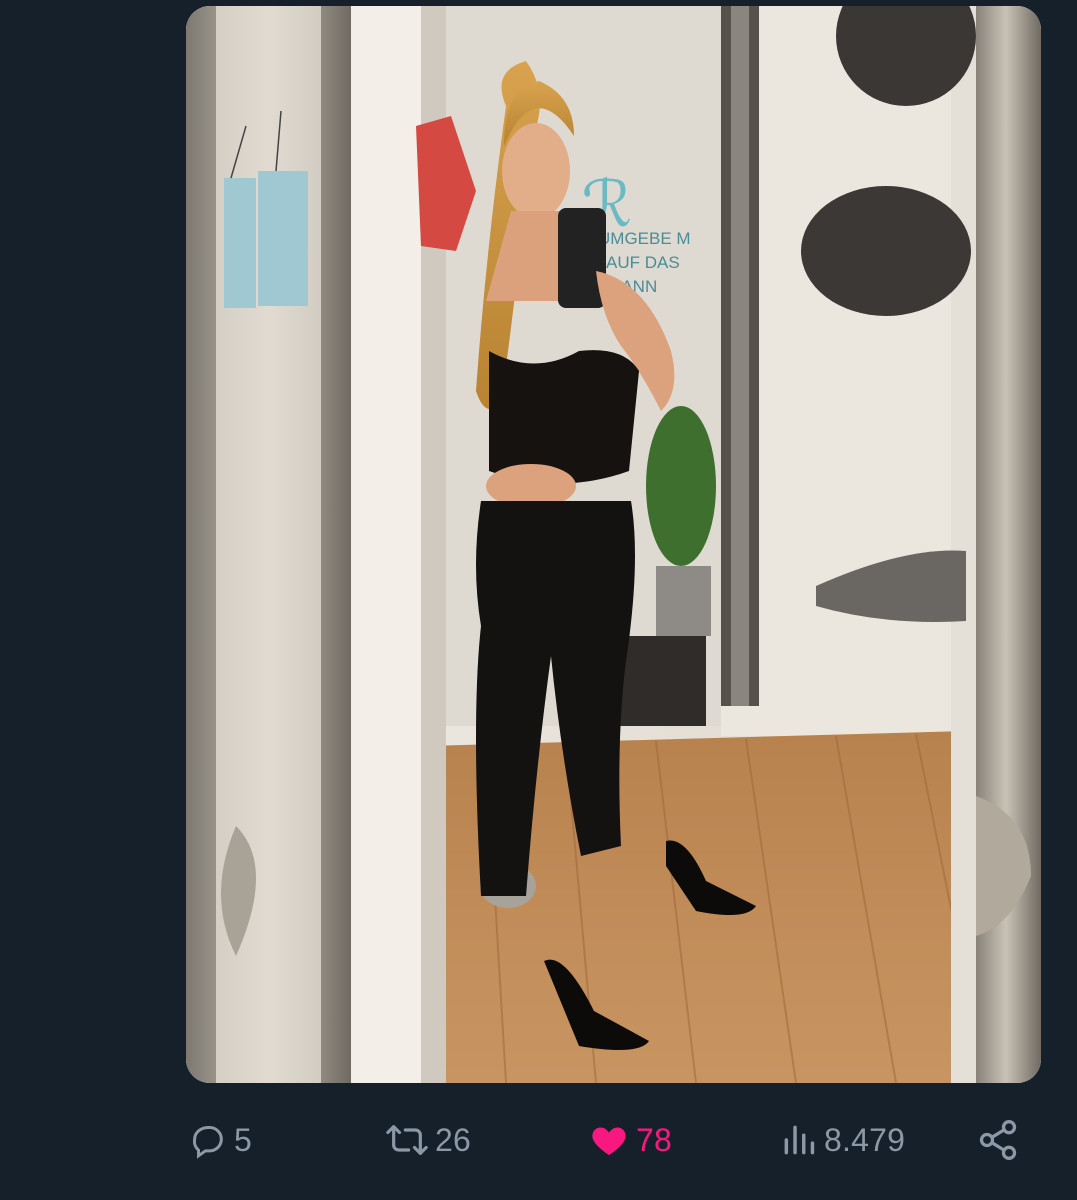 The image size is (1077, 1200). I want to click on views-button: 8.479, so click(842, 1140).